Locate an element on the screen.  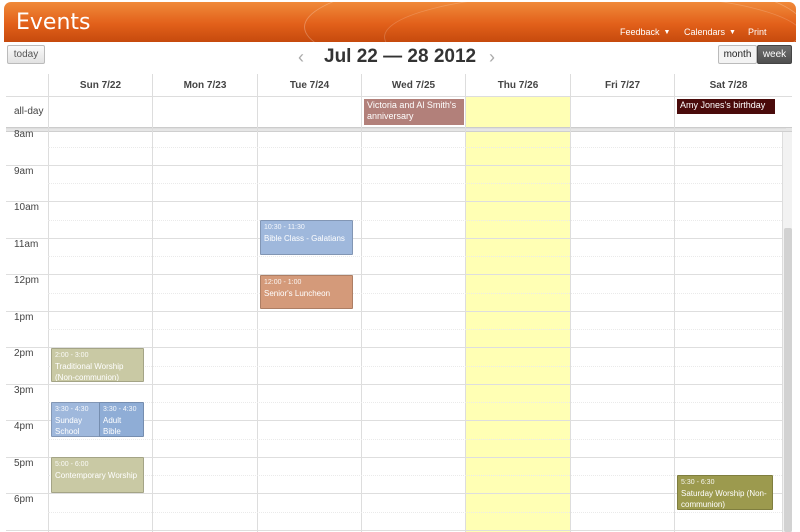
week-view-button: week is located at coordinates (774, 54).